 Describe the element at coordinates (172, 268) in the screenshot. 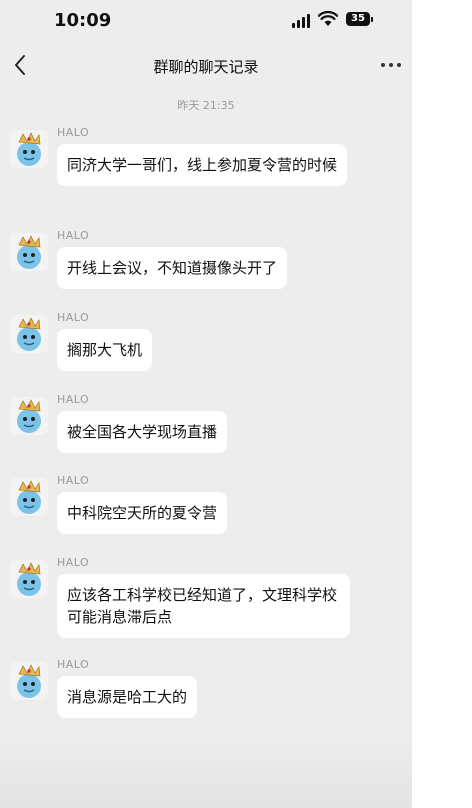

I see `message-bubble: 开线上会议，不知道摄像头开了` at that location.